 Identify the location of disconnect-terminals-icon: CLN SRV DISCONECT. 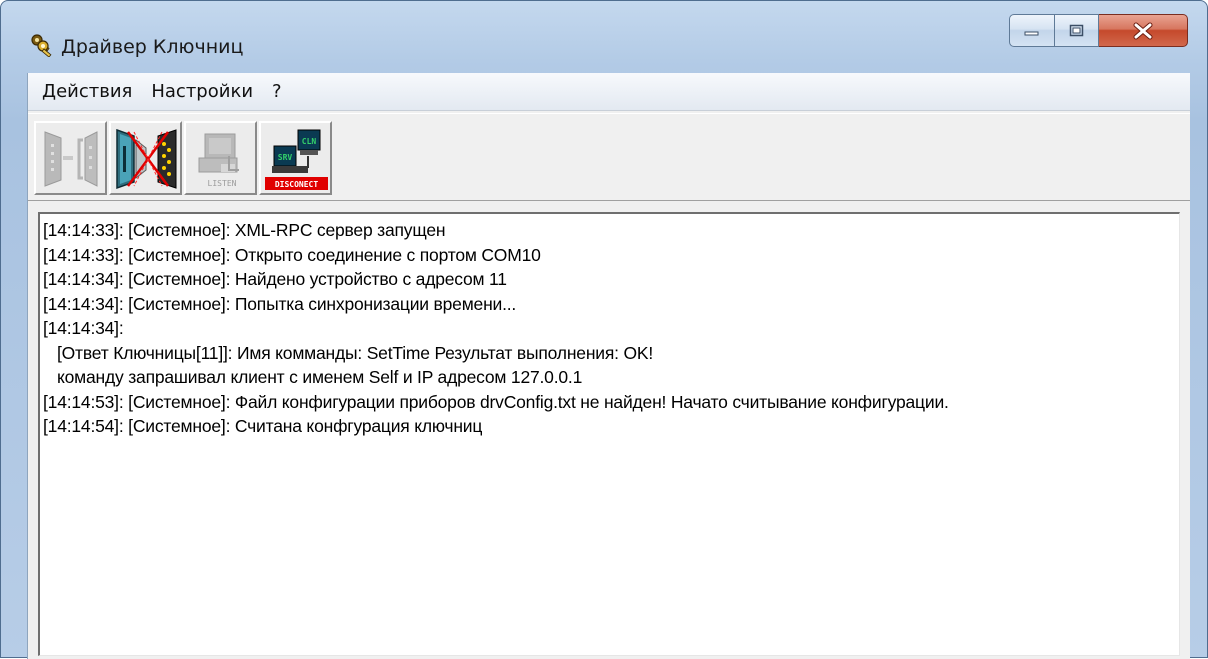
(296, 159).